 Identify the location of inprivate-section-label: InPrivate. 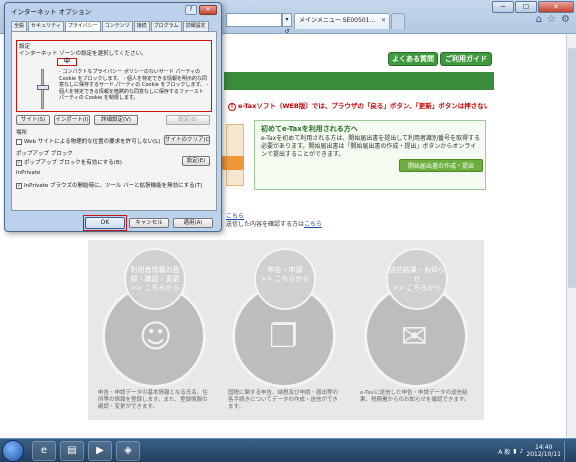
(28, 173).